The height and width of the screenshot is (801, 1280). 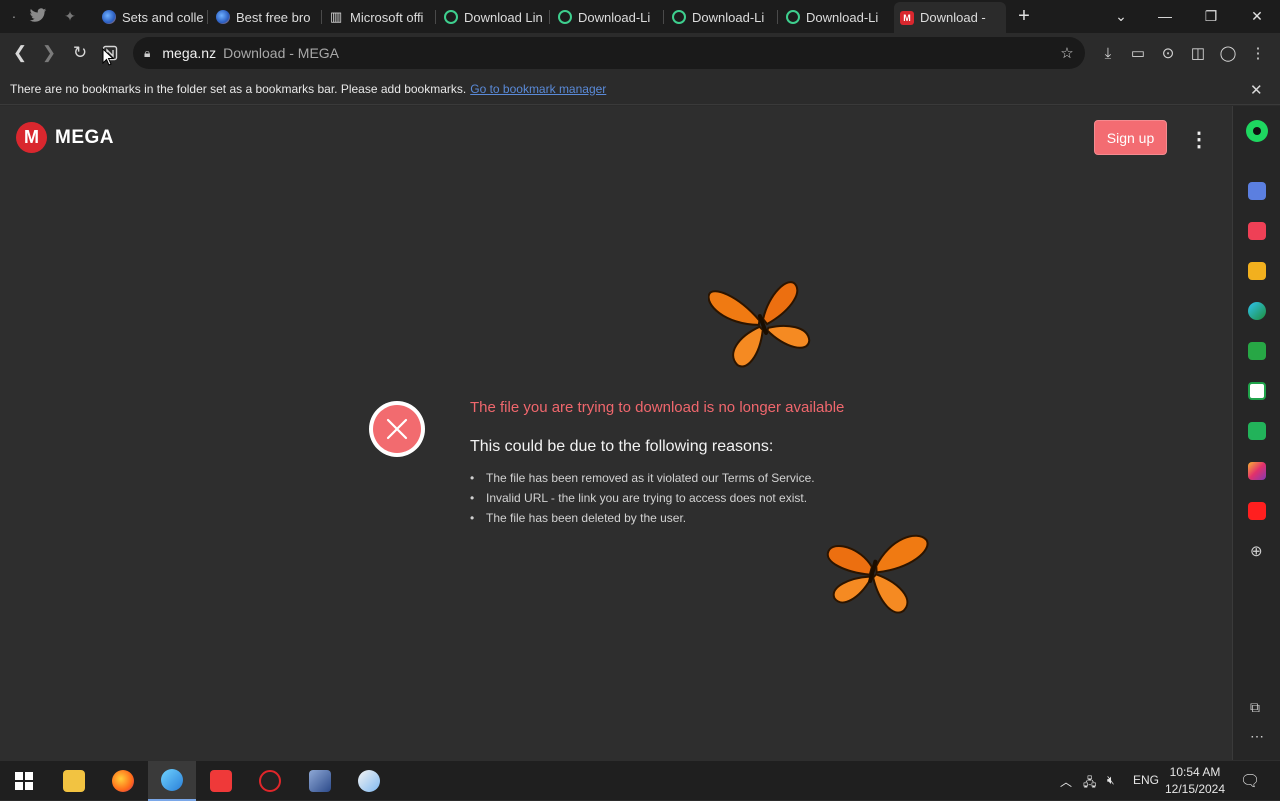 I want to click on paint-icon, so click(x=369, y=781).